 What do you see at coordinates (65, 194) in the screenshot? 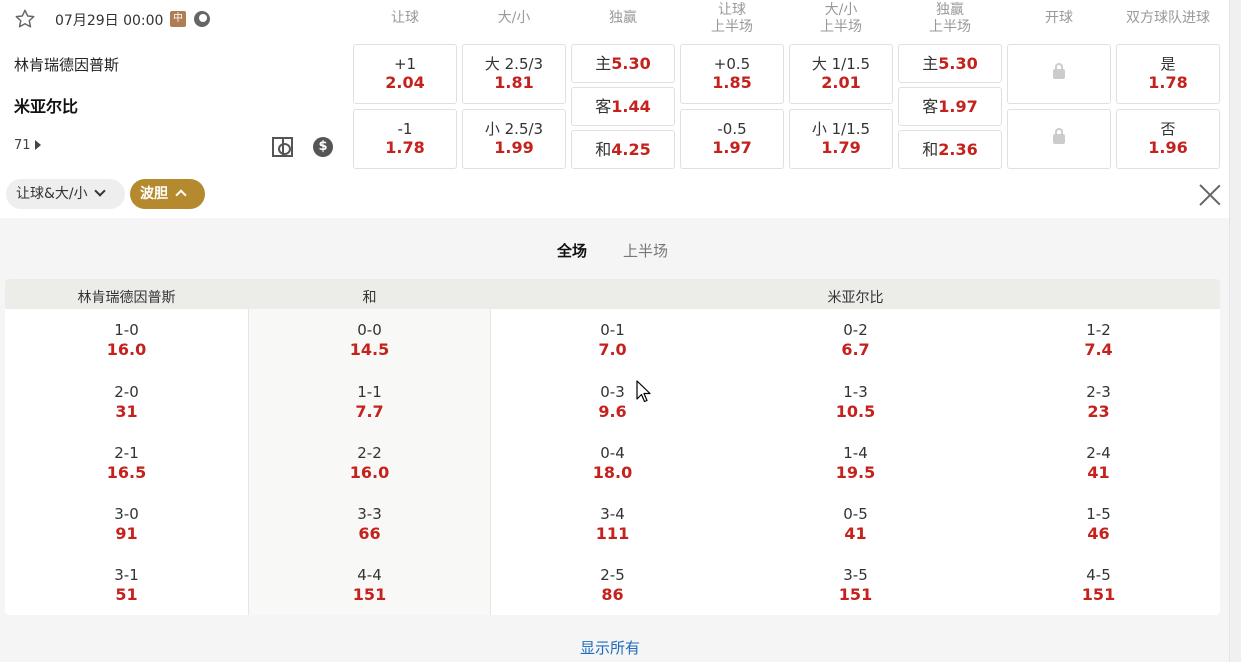
I see `filter-ah-ou-dropdown: 让球&大/小` at bounding box center [65, 194].